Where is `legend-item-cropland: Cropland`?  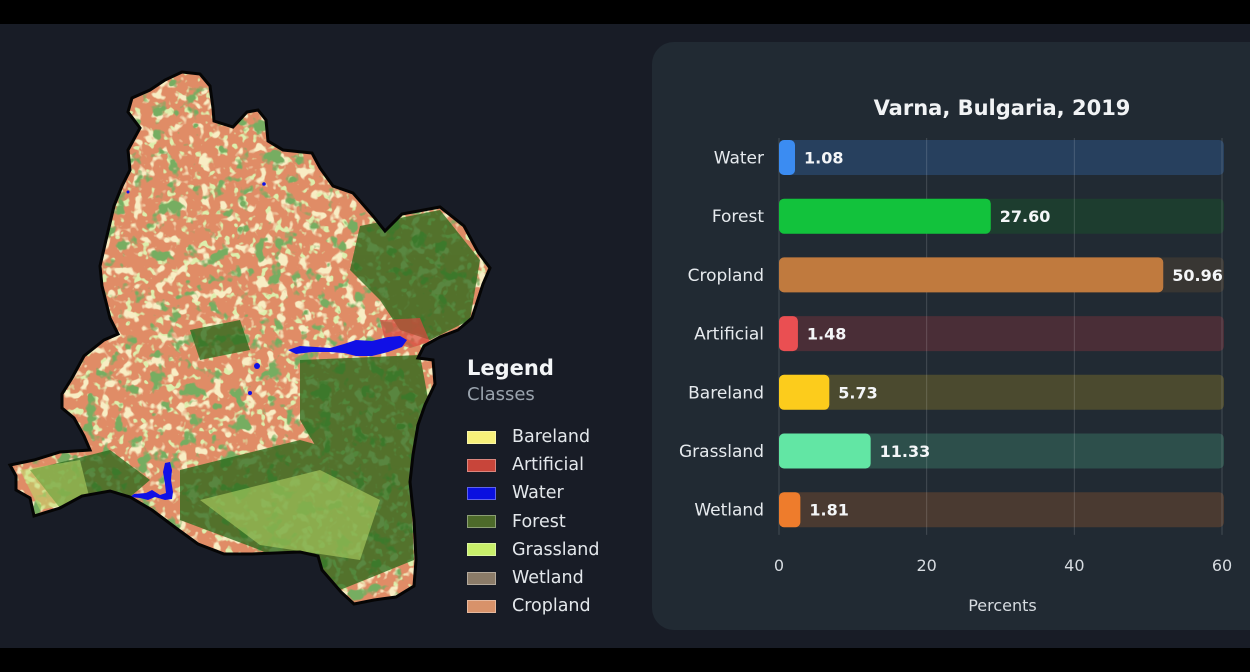
legend-item-cropland: Cropland is located at coordinates (533, 606).